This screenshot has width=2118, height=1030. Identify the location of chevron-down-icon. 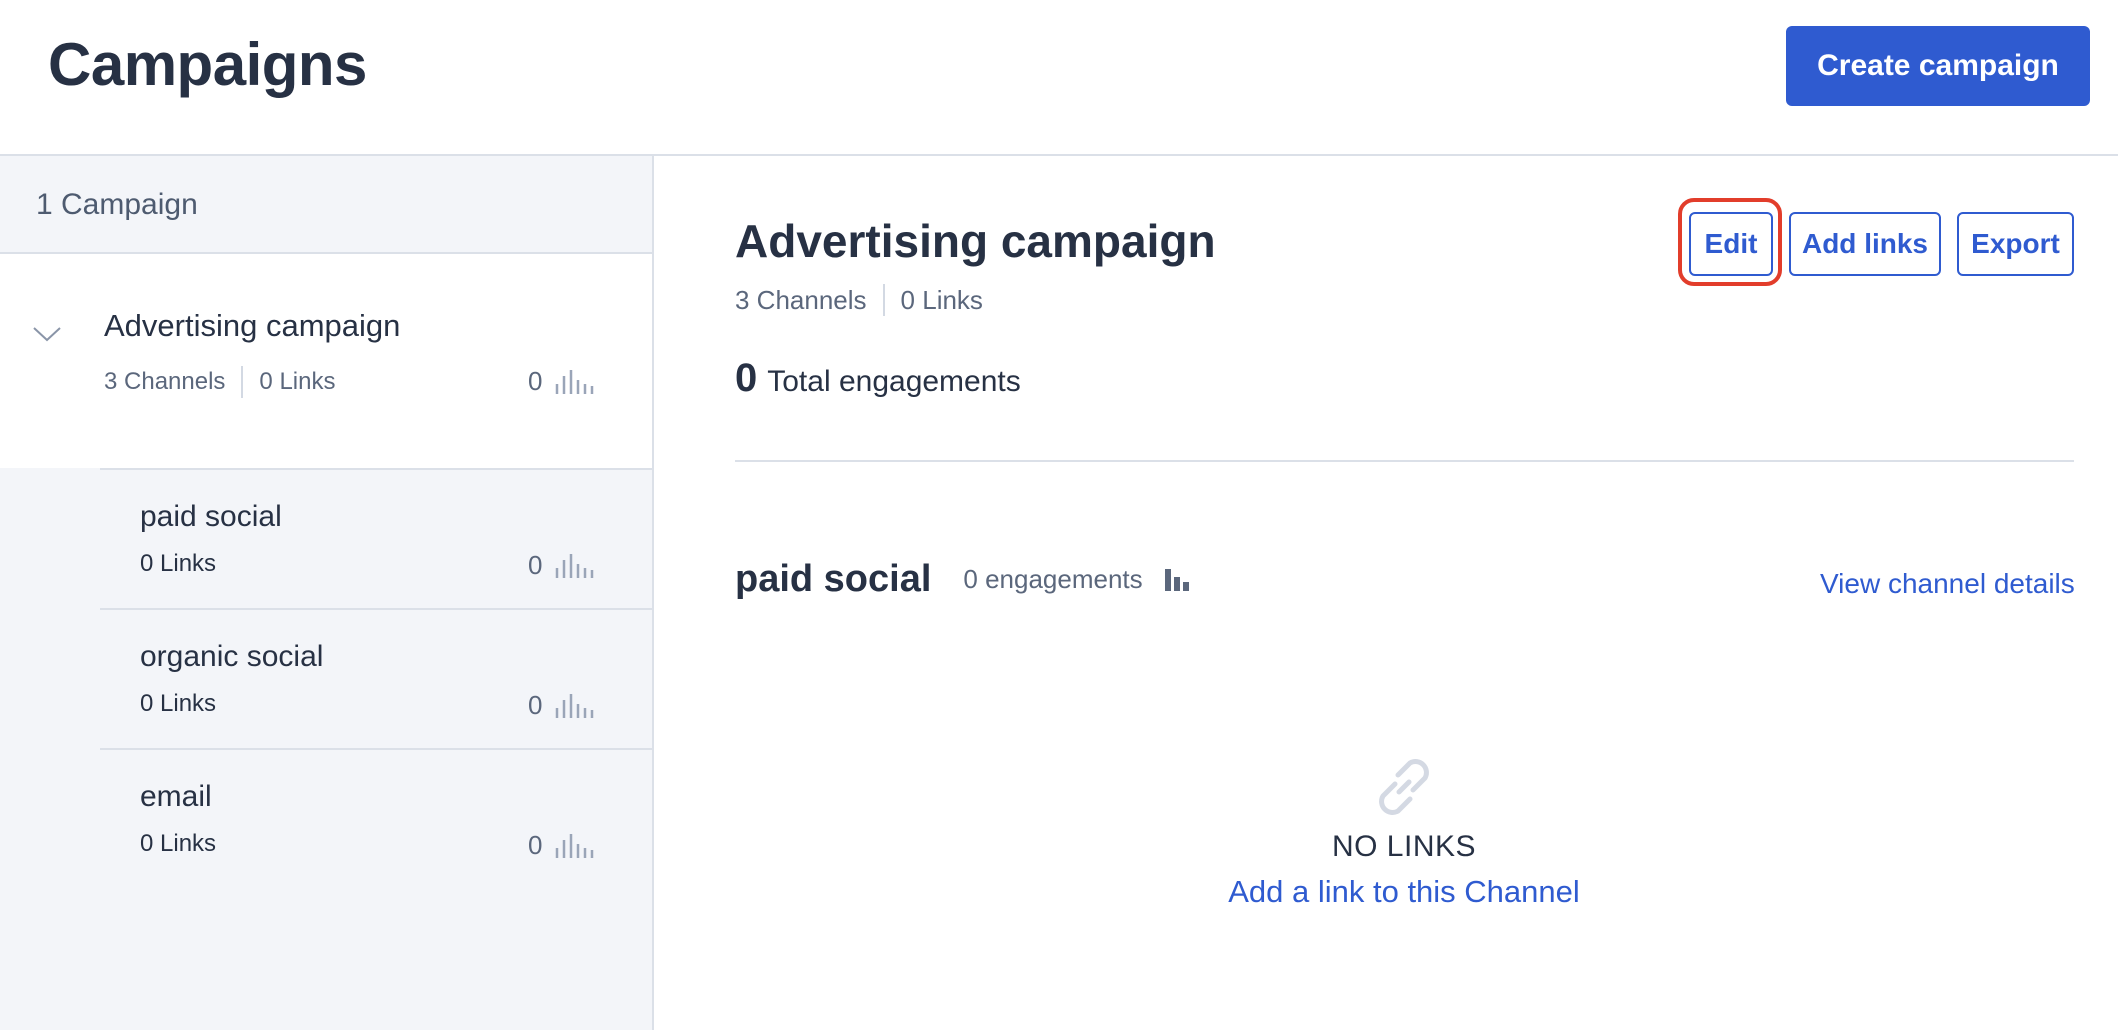
(47, 334).